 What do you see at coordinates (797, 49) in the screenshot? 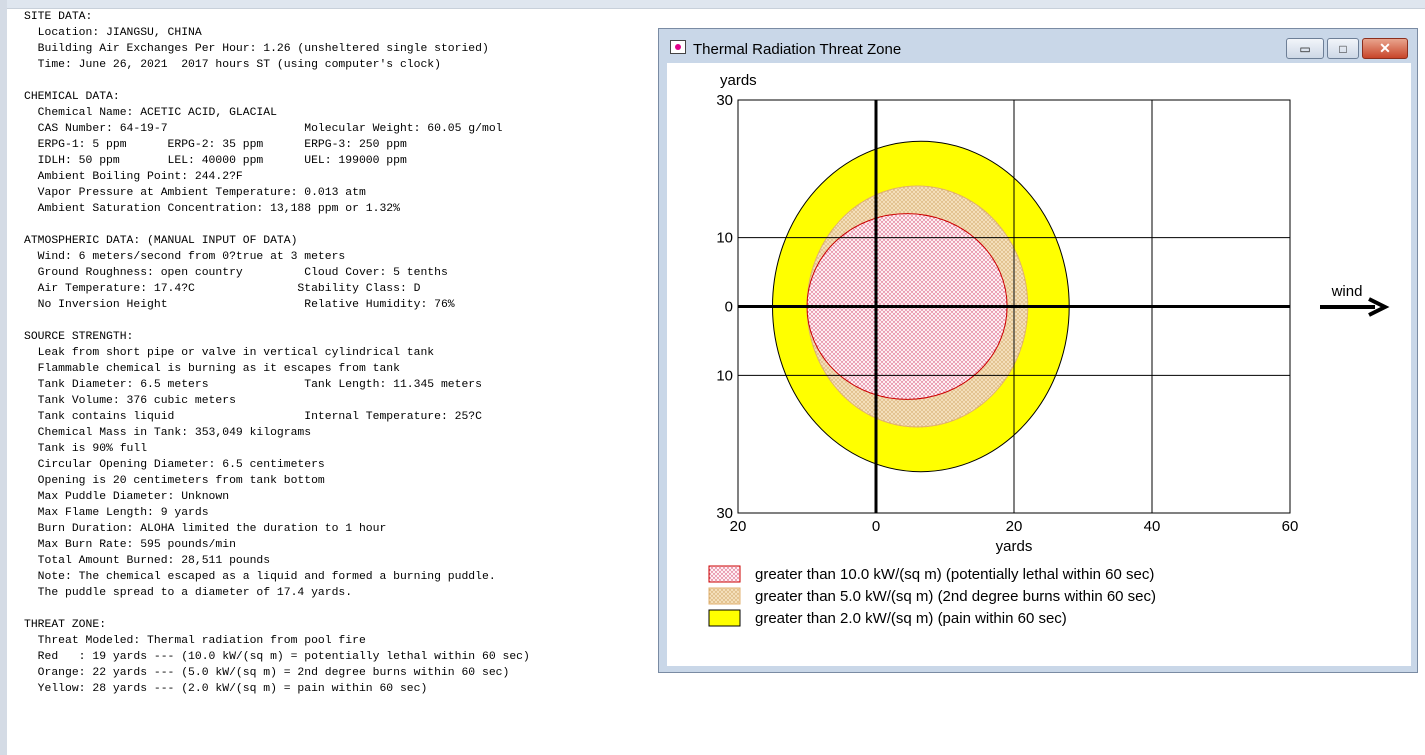
I see `window-title: Thermal Radiation Threat Zone` at bounding box center [797, 49].